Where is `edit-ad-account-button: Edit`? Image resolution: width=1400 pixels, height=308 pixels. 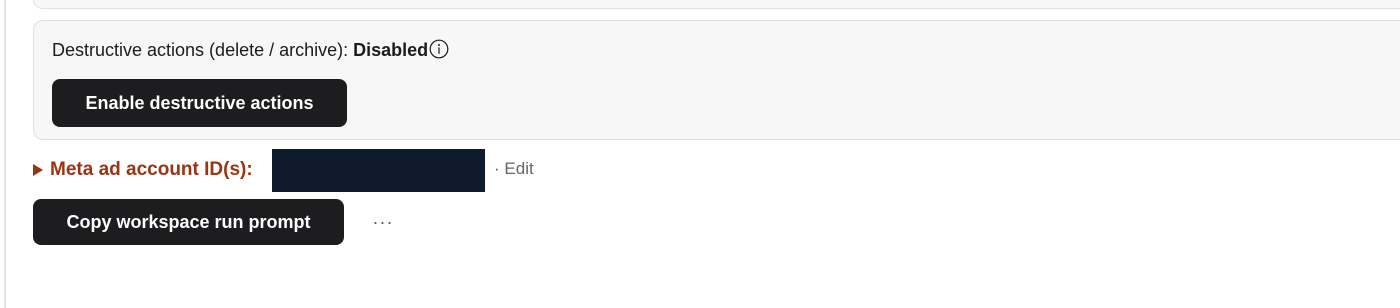
edit-ad-account-button: Edit is located at coordinates (518, 168).